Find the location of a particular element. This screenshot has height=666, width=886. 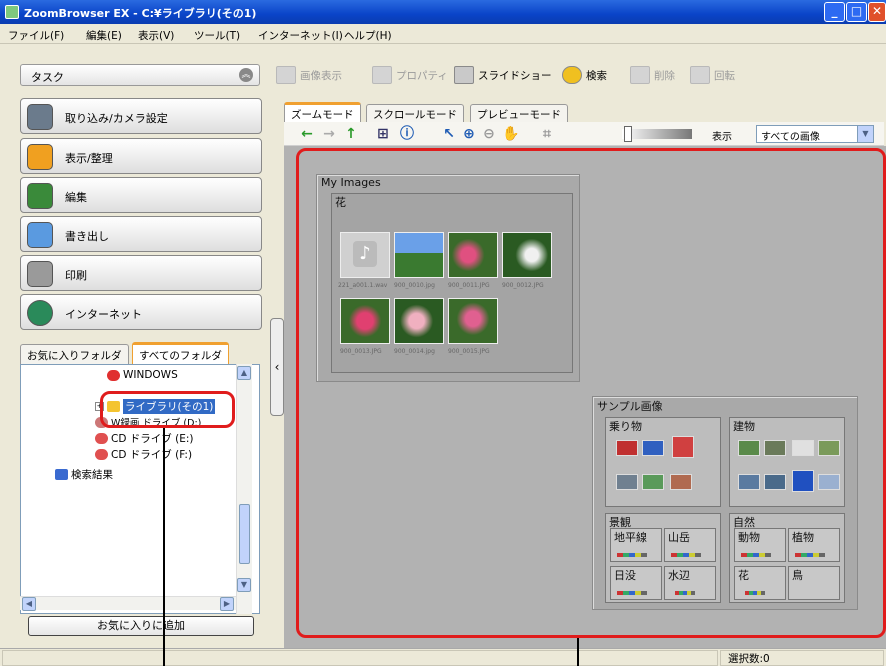

task-label: タスク is located at coordinates (47, 77).